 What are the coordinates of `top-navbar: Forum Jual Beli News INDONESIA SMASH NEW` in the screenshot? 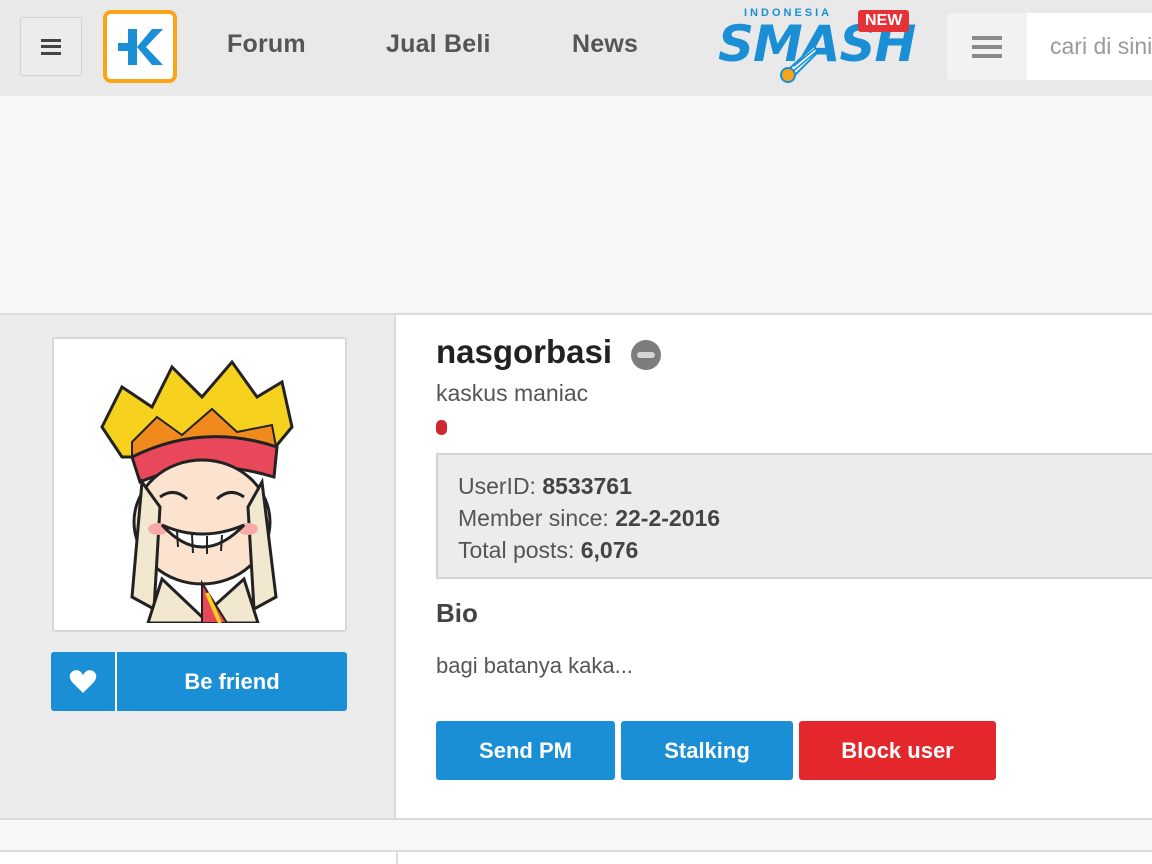 It's located at (576, 48).